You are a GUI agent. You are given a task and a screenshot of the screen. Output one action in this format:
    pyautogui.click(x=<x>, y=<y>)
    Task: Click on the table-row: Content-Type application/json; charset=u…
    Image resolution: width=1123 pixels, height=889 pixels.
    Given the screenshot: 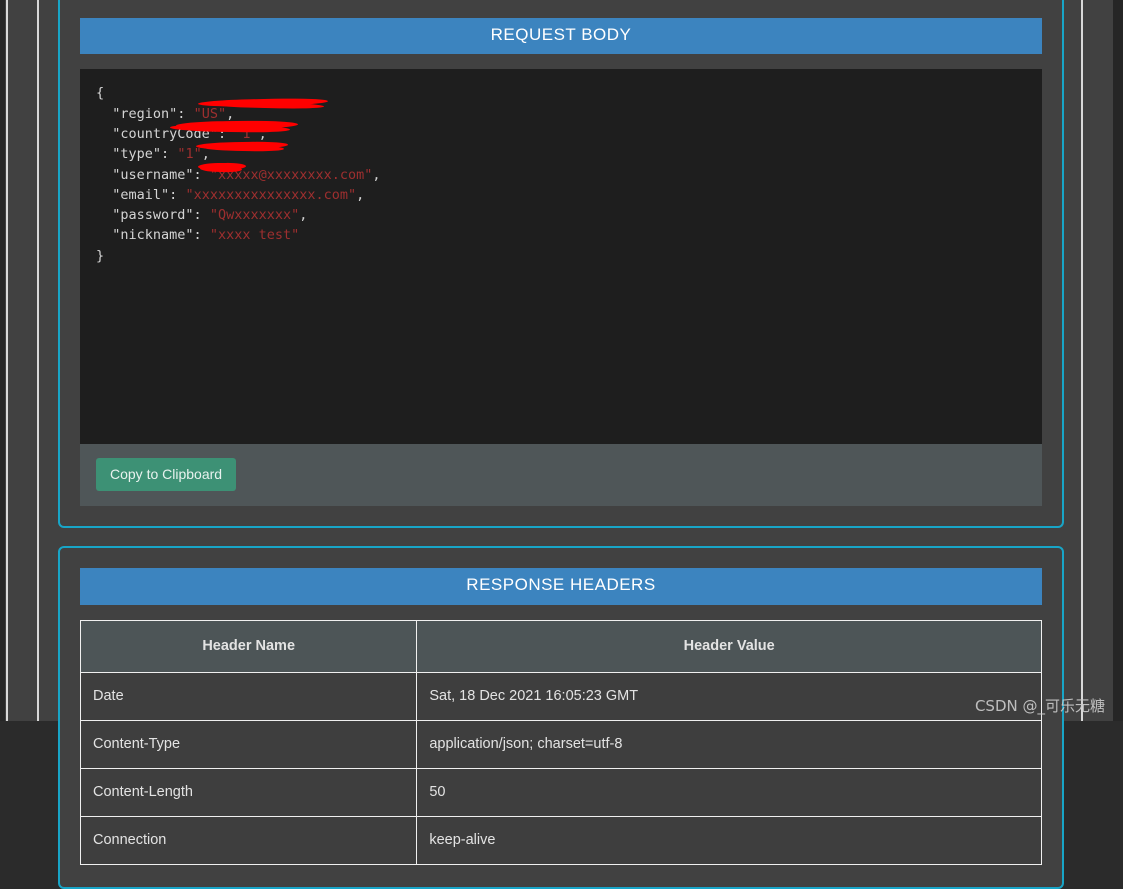 What is the action you would take?
    pyautogui.click(x=560, y=744)
    